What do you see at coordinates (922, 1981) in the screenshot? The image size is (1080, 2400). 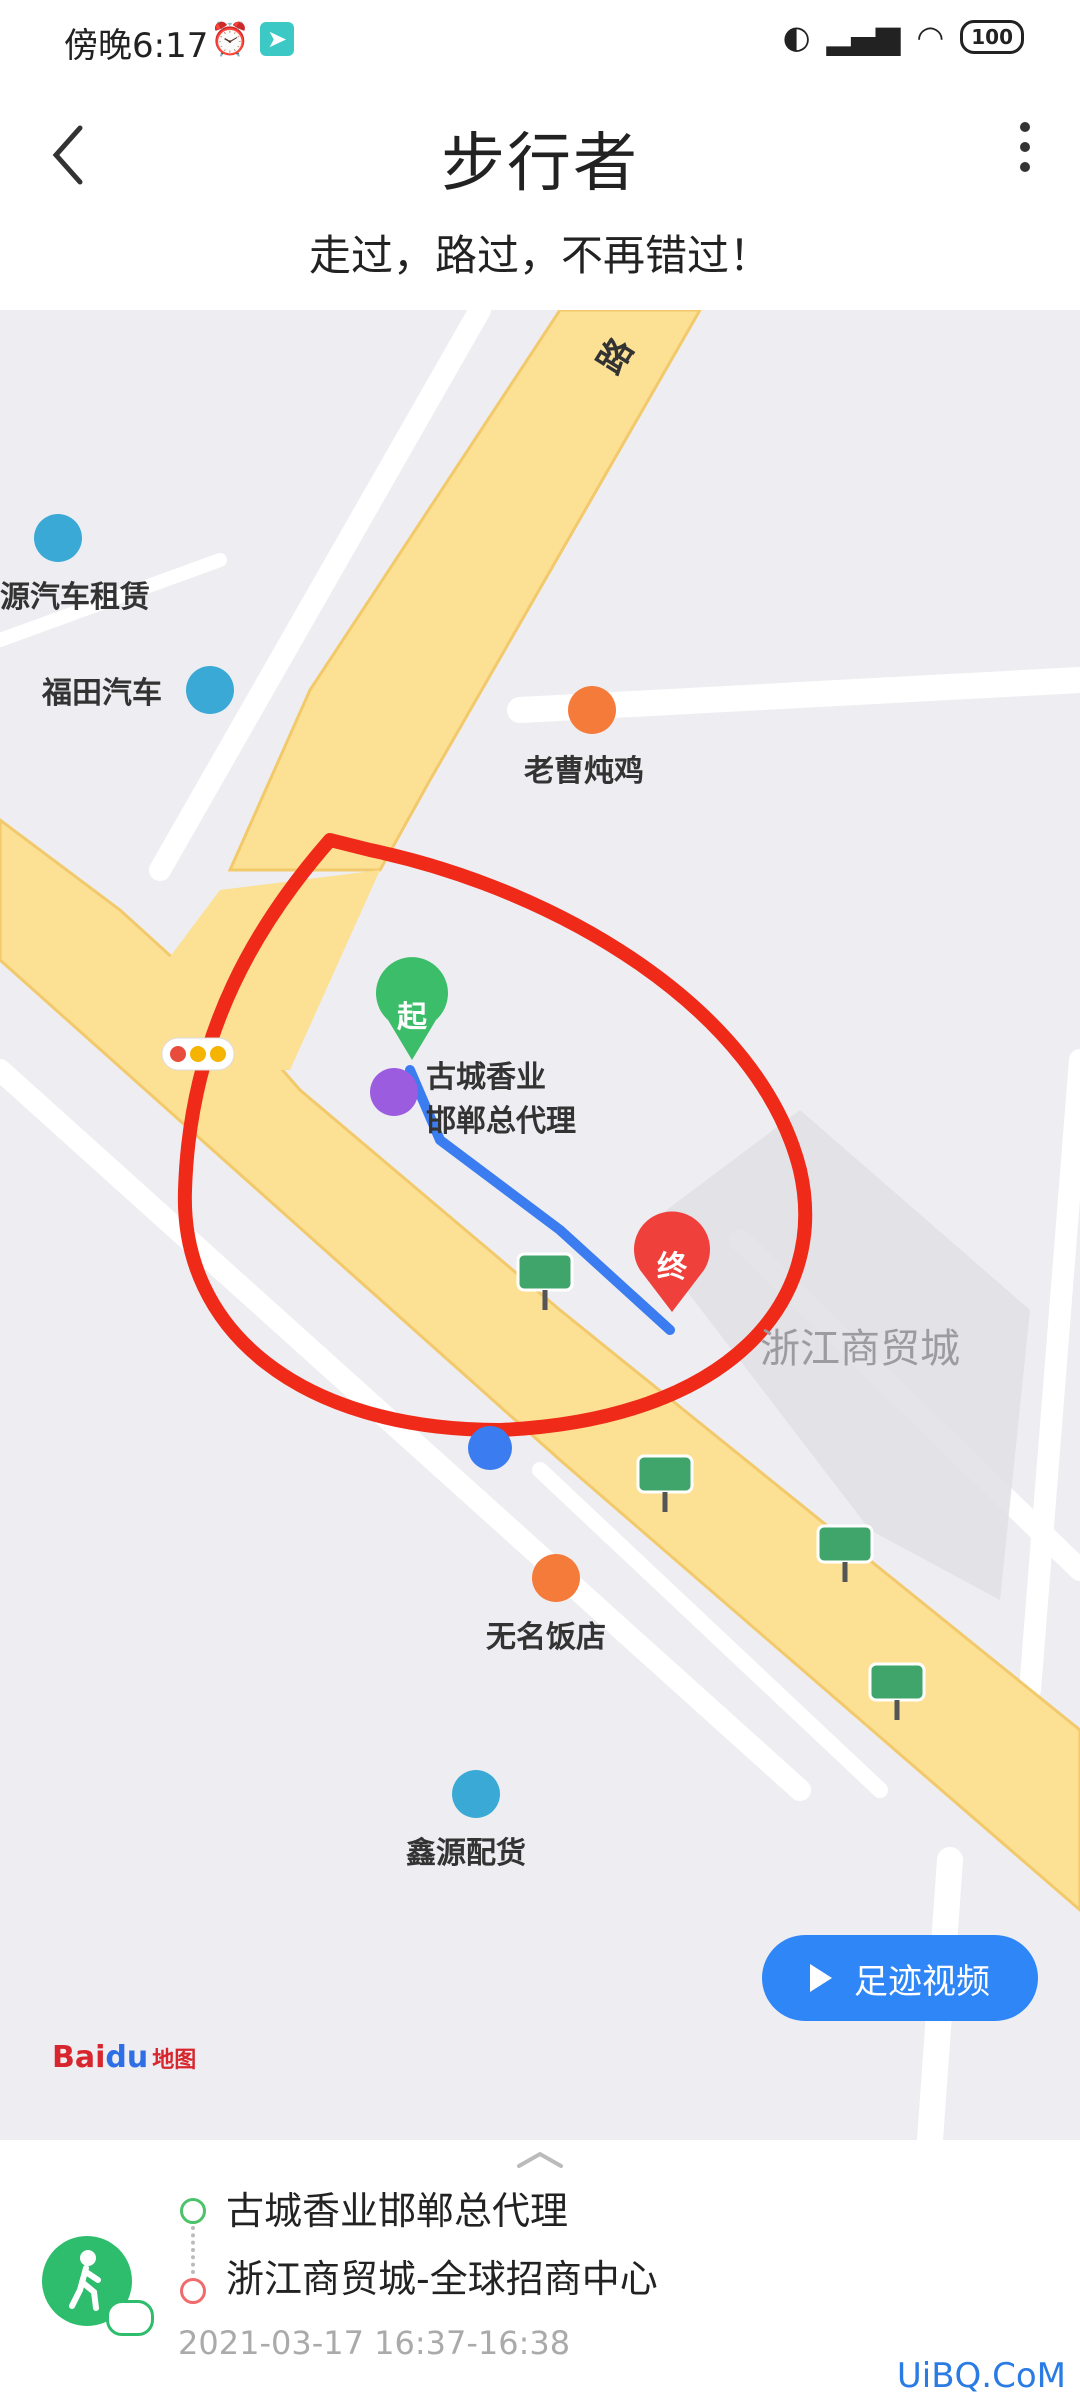 I see `footprint-video-label: 足迹视频` at bounding box center [922, 1981].